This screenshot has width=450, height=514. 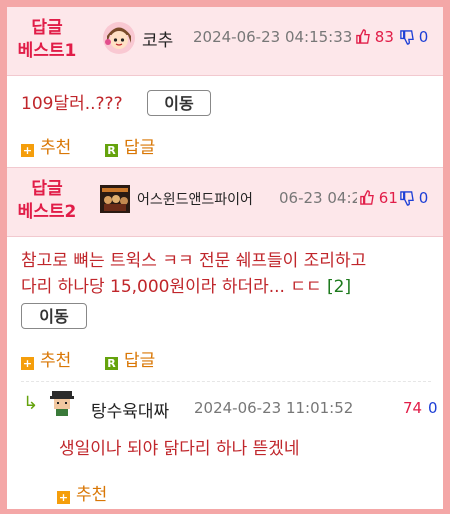 I want to click on upvote-count: 74, so click(x=412, y=408).